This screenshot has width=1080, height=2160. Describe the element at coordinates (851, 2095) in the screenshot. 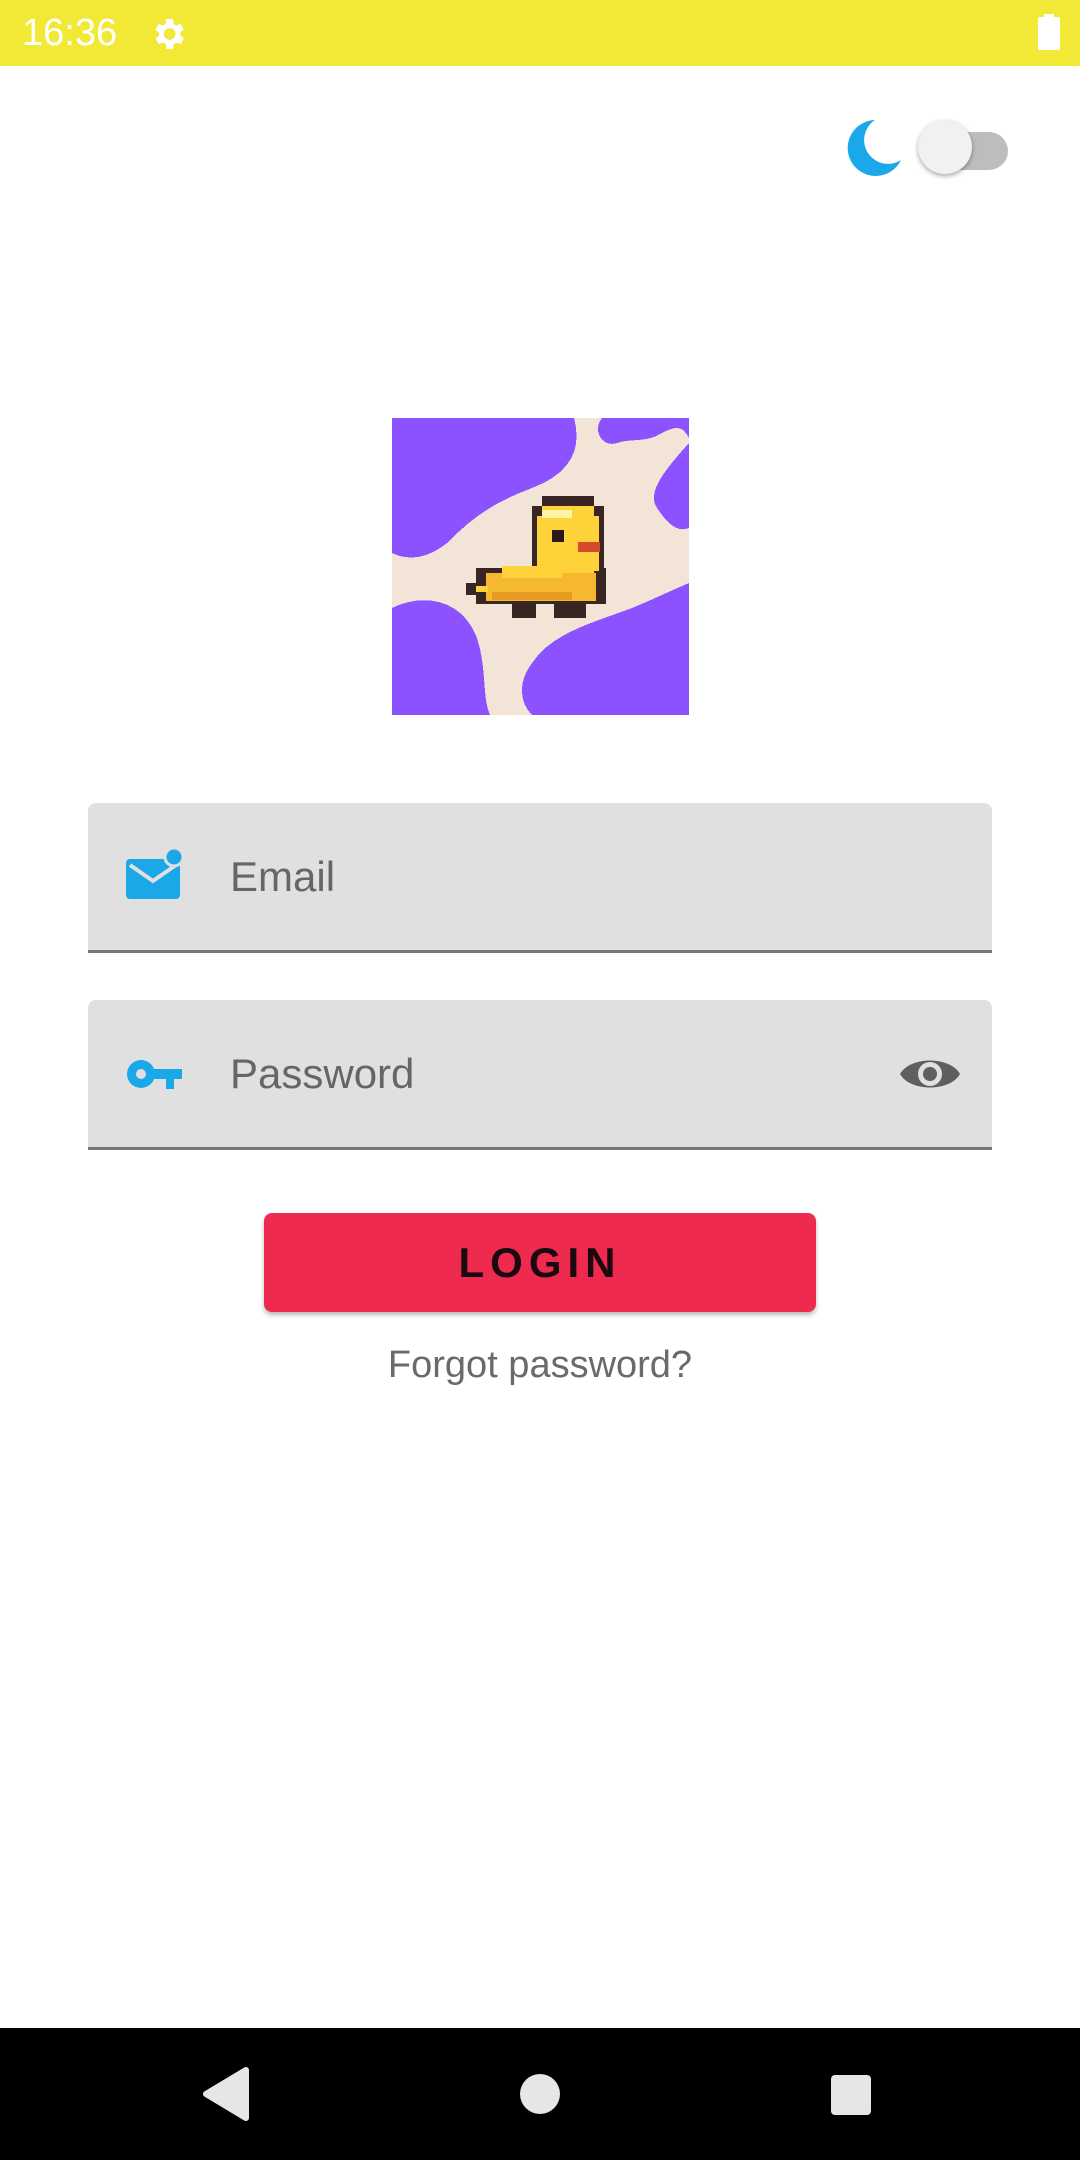

I see `recents-icon` at that location.